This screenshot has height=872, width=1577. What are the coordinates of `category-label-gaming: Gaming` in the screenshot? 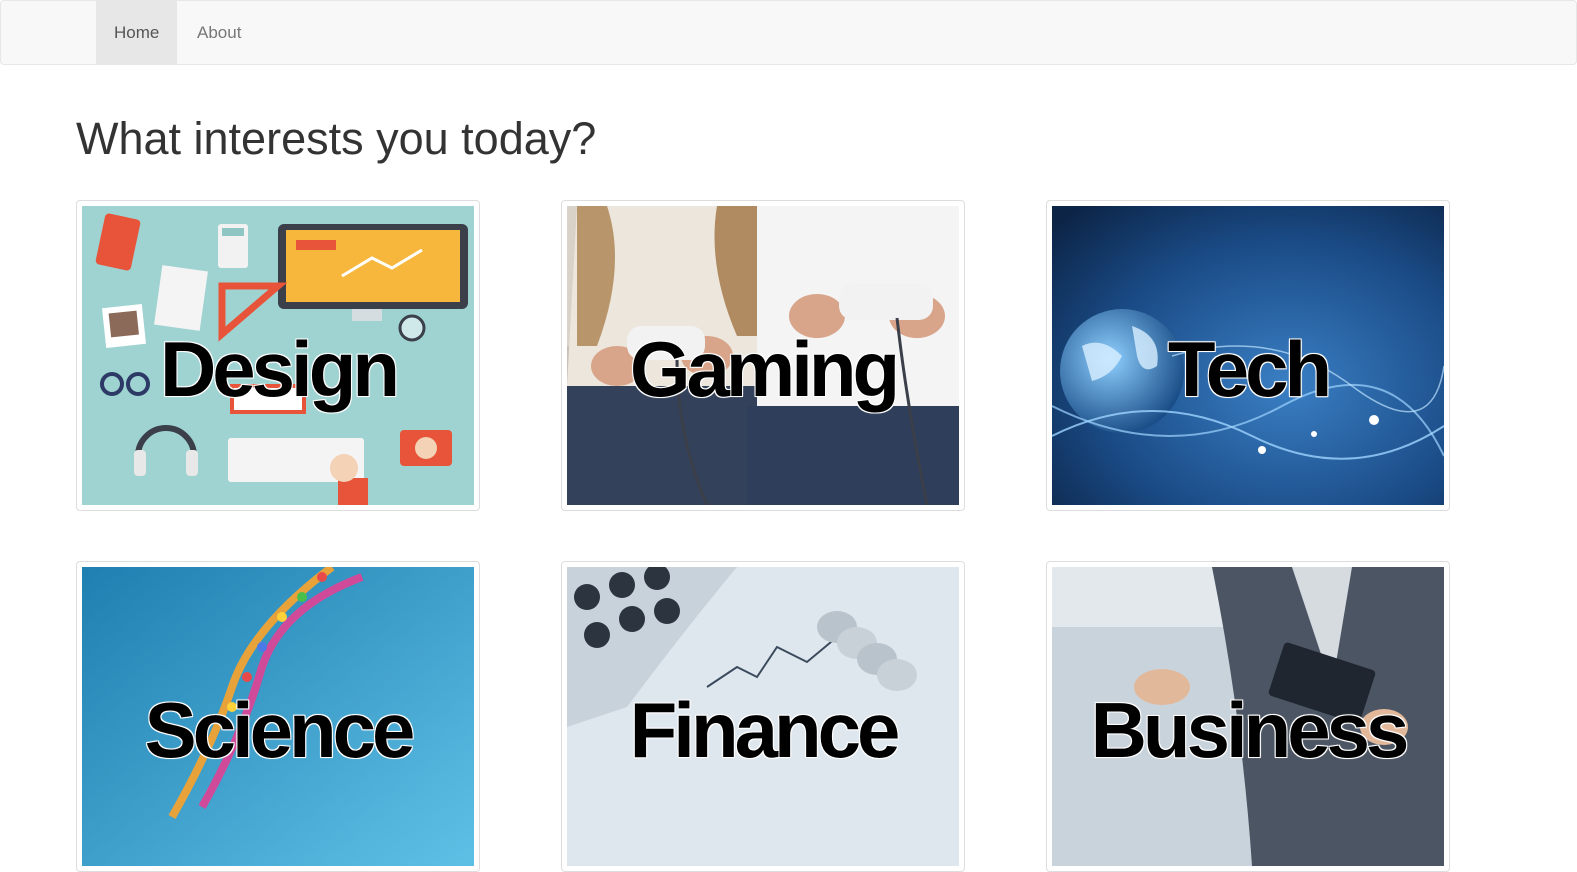 It's located at (764, 369).